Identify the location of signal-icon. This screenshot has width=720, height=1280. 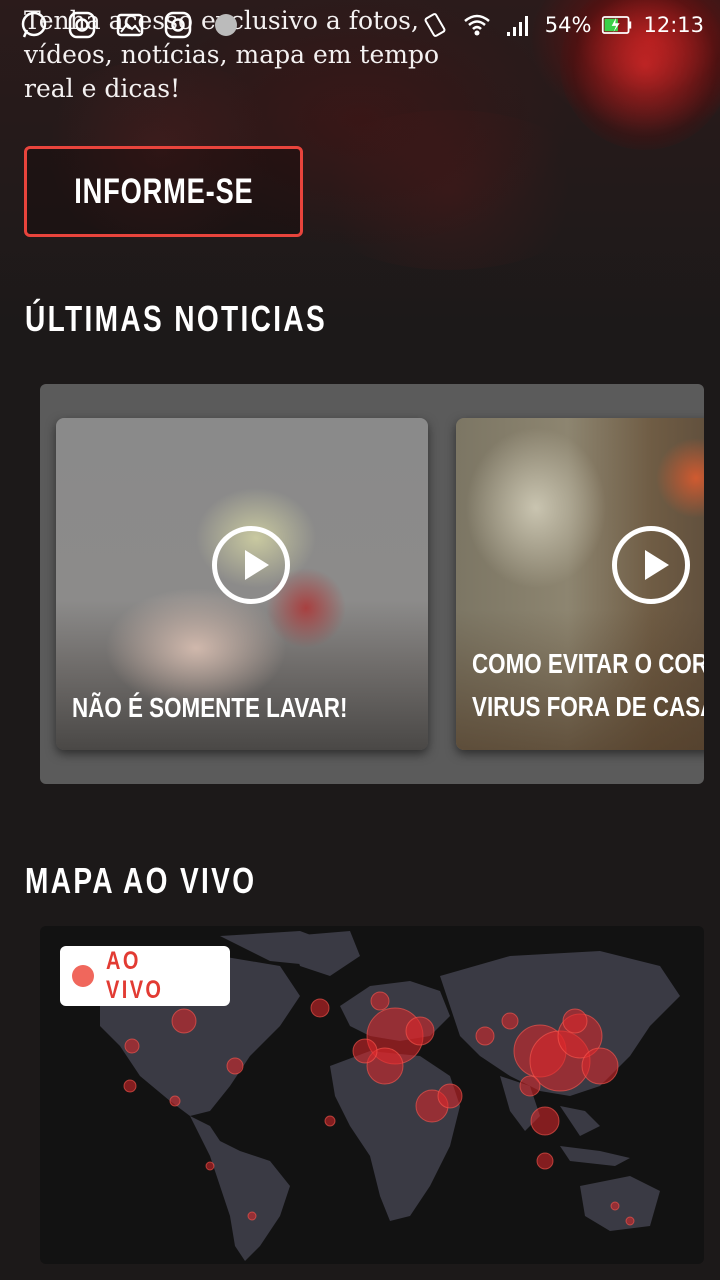
(519, 25).